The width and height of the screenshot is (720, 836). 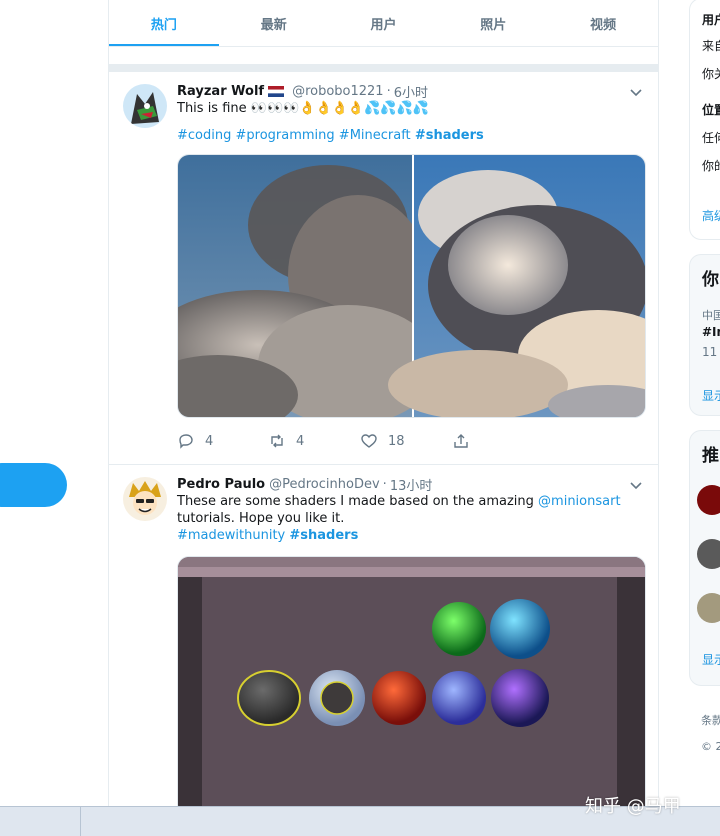 What do you see at coordinates (603, 23) in the screenshot?
I see `tab-videos: 视频` at bounding box center [603, 23].